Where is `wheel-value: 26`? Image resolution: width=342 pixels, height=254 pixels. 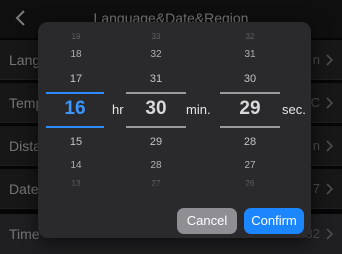
wheel-value: 26 is located at coordinates (250, 183).